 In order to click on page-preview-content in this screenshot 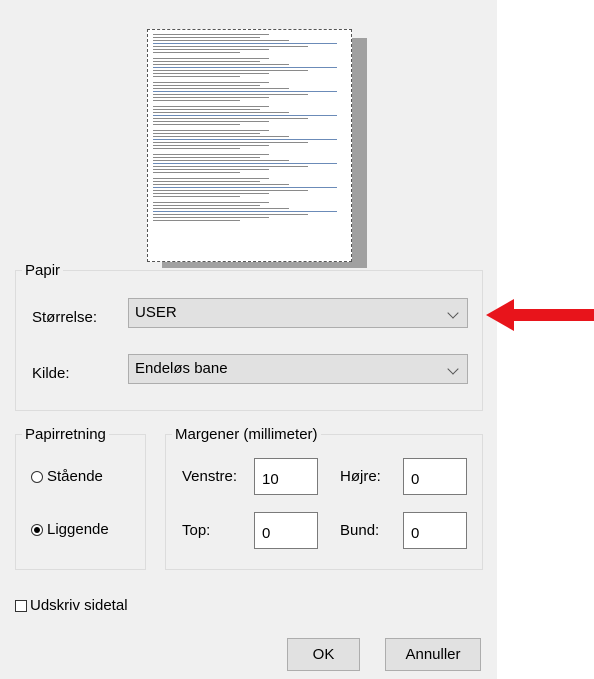, I will do `click(250, 130)`.